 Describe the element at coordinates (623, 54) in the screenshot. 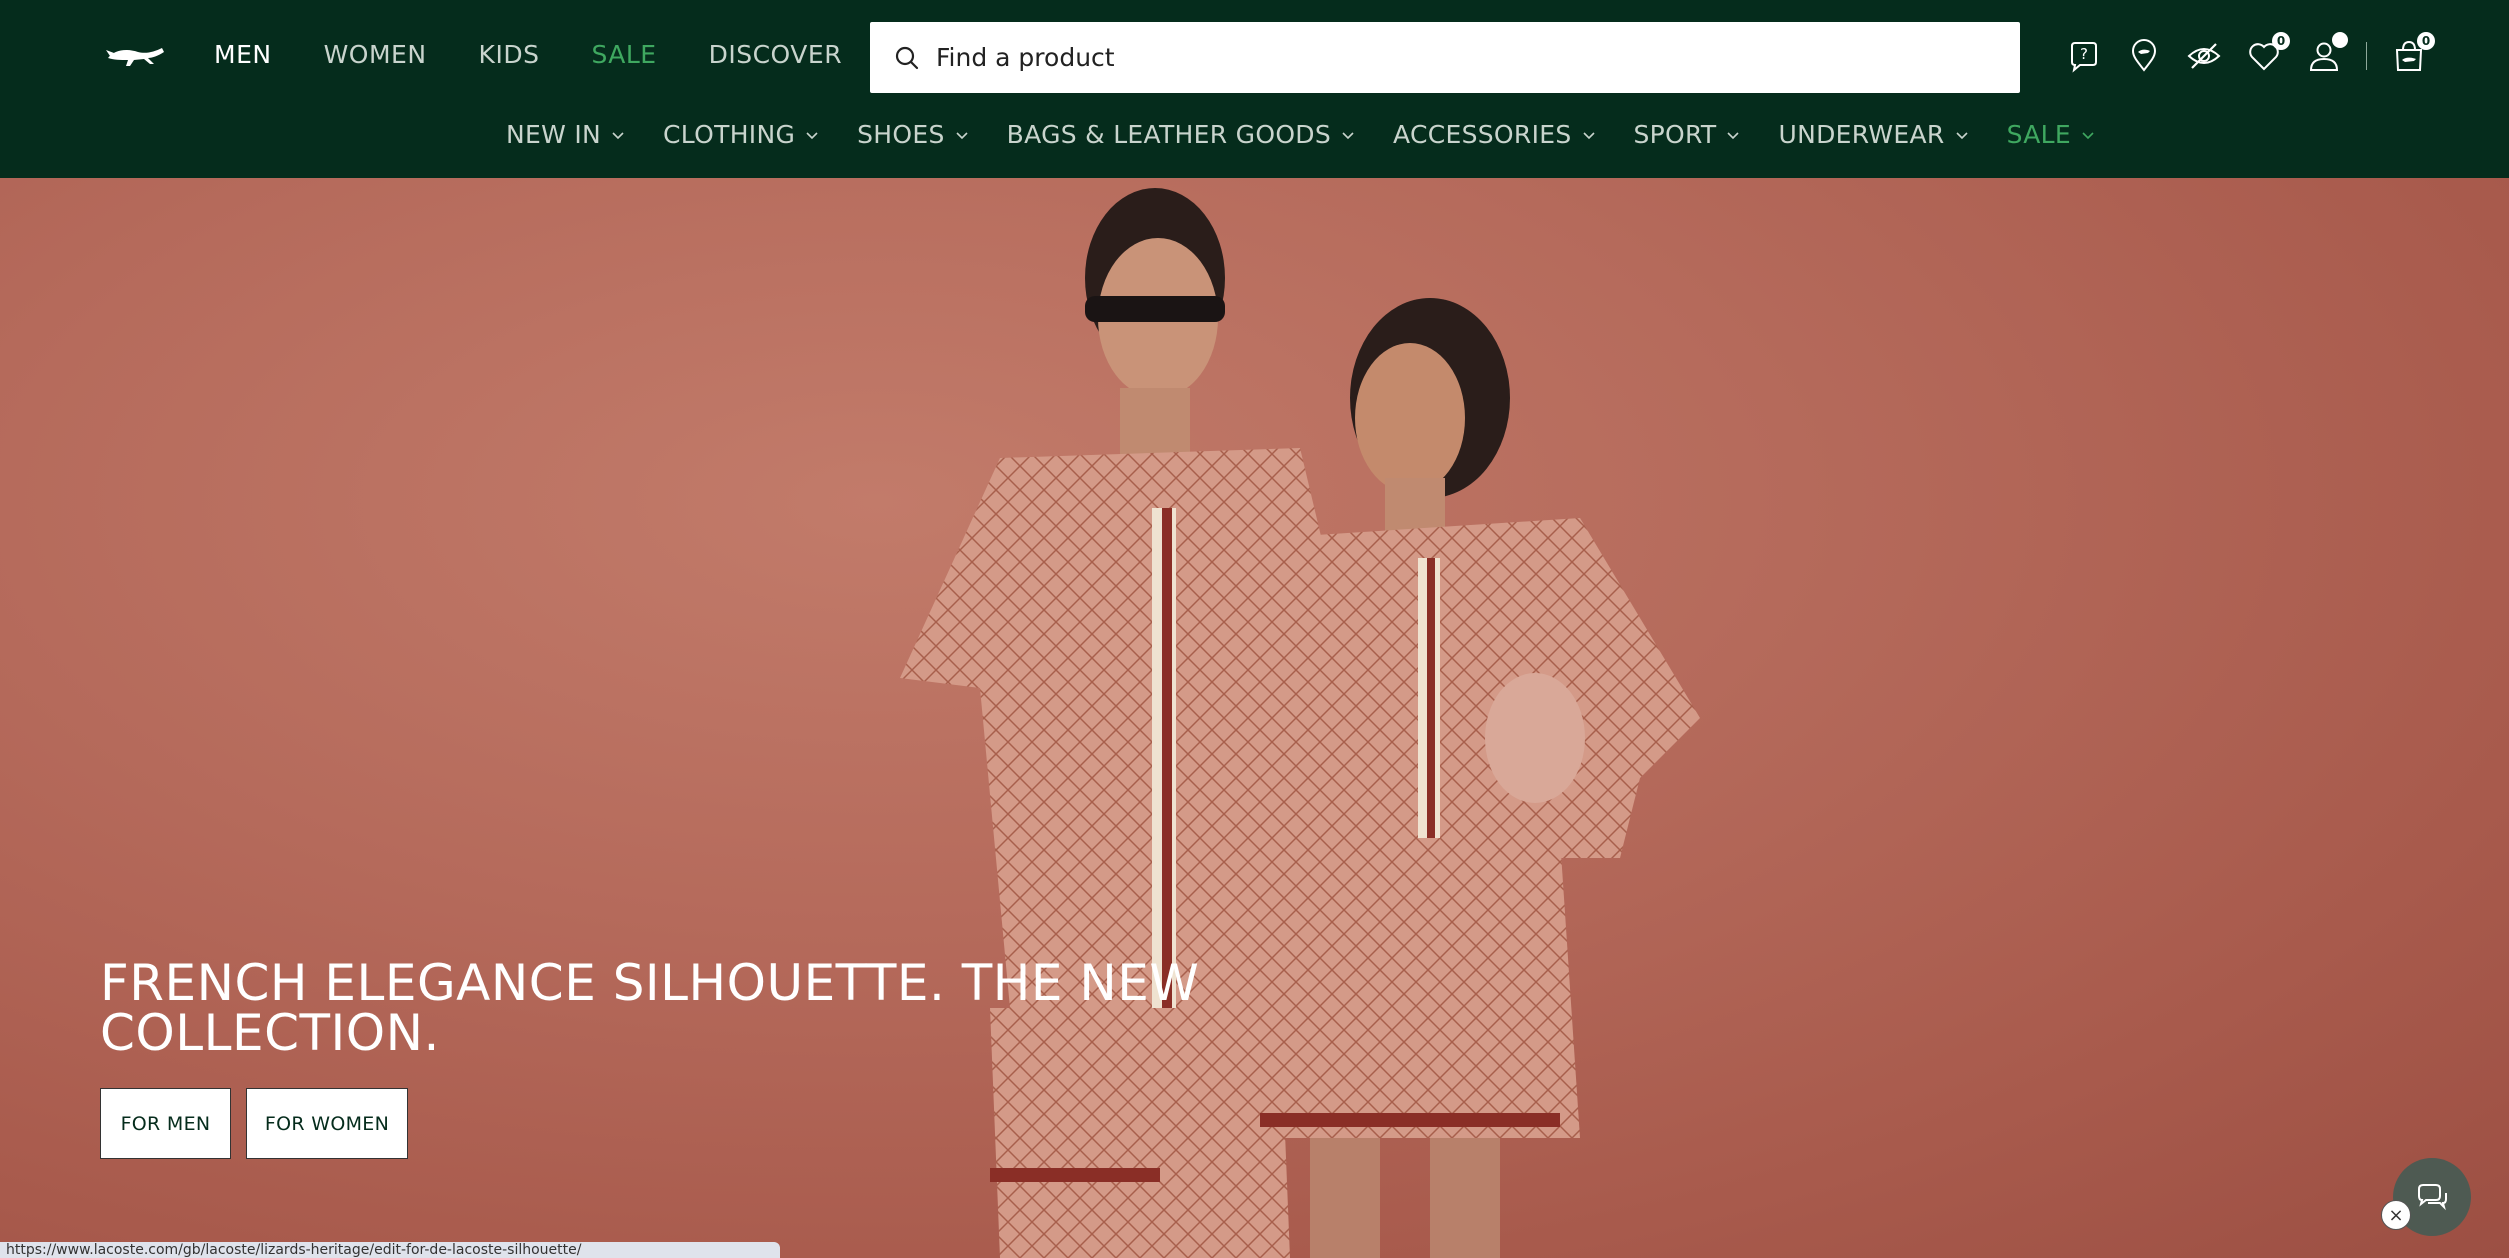

I see `nav-sale: SALE` at that location.